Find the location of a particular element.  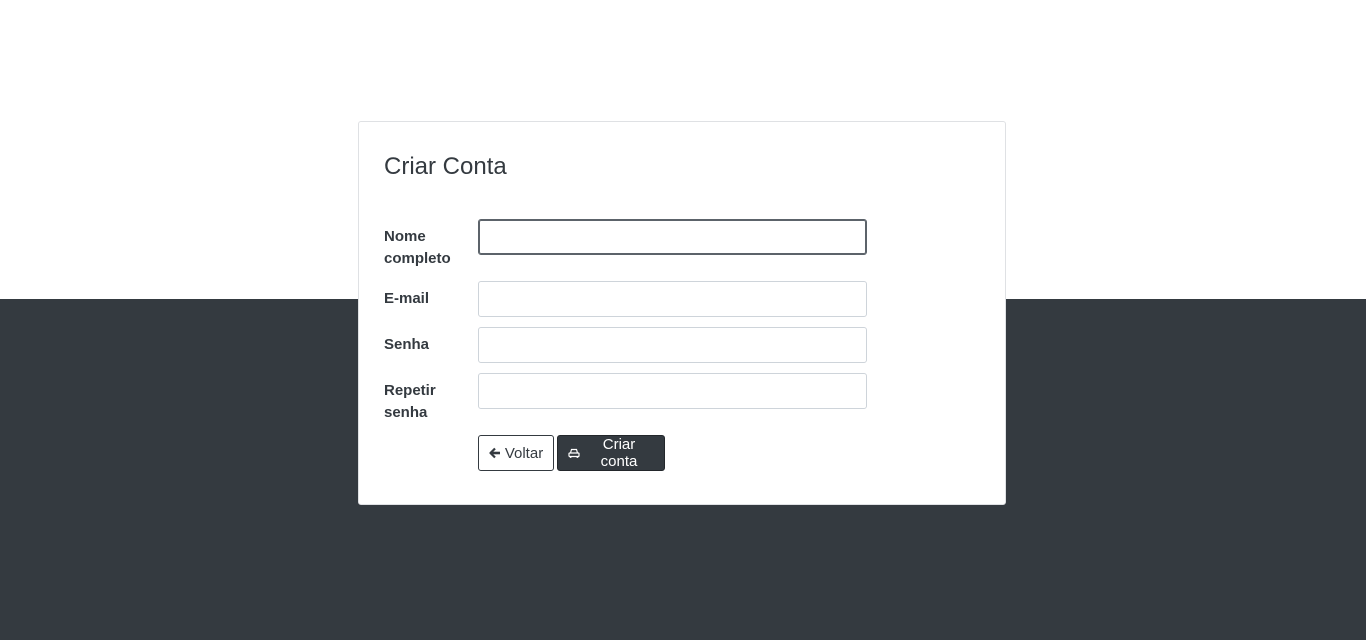

back-button: Voltar is located at coordinates (516, 453).